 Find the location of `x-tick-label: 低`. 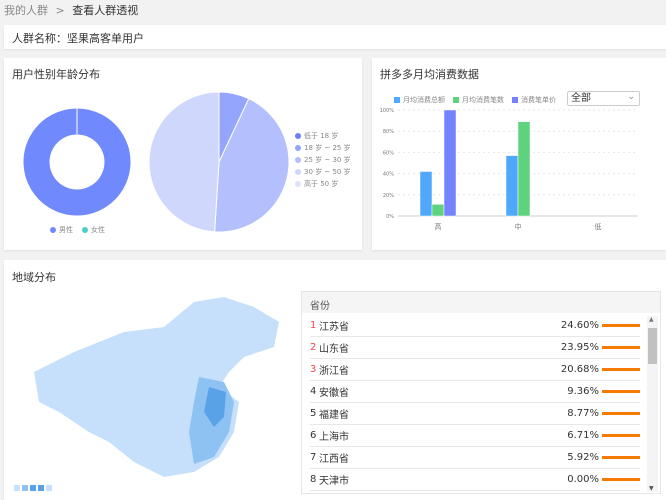

x-tick-label: 低 is located at coordinates (598, 226).